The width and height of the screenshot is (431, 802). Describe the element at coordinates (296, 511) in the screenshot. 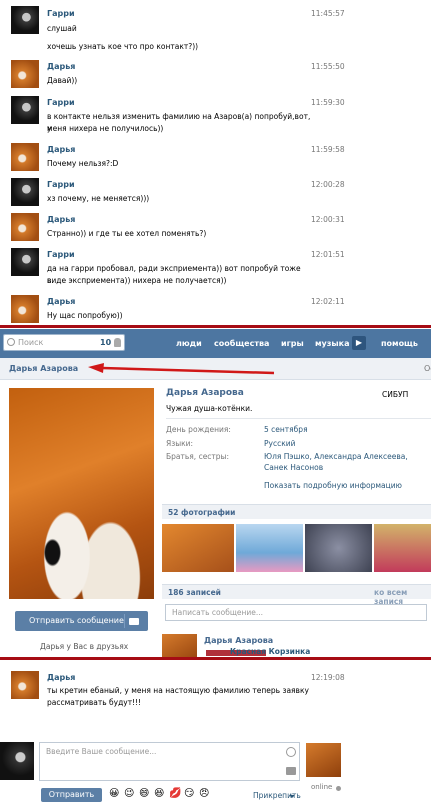

I see `photos-header: 52 фотографии` at that location.